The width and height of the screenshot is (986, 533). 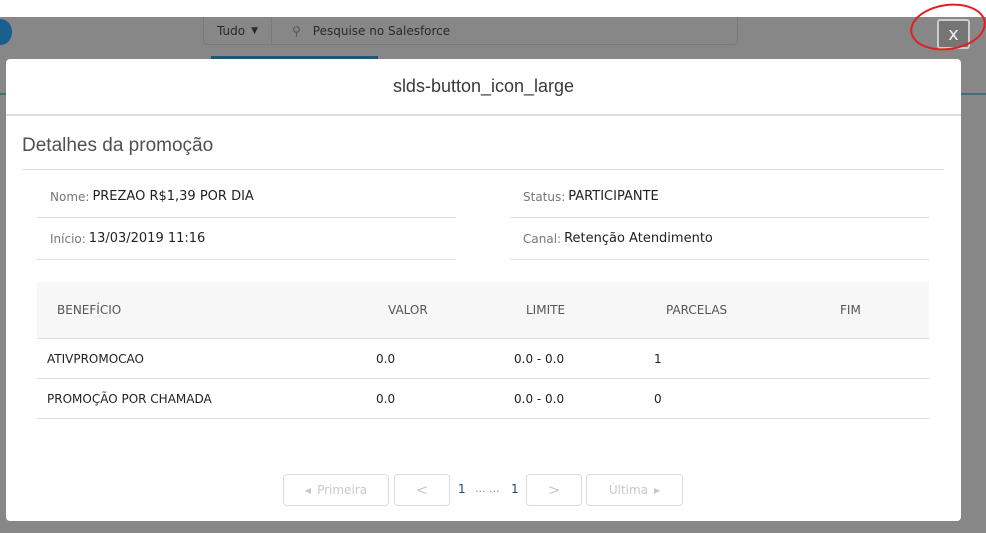 I want to click on global-search: Tudo ▼ ⚲ Pesquise no Salesforce, so click(x=470, y=31).